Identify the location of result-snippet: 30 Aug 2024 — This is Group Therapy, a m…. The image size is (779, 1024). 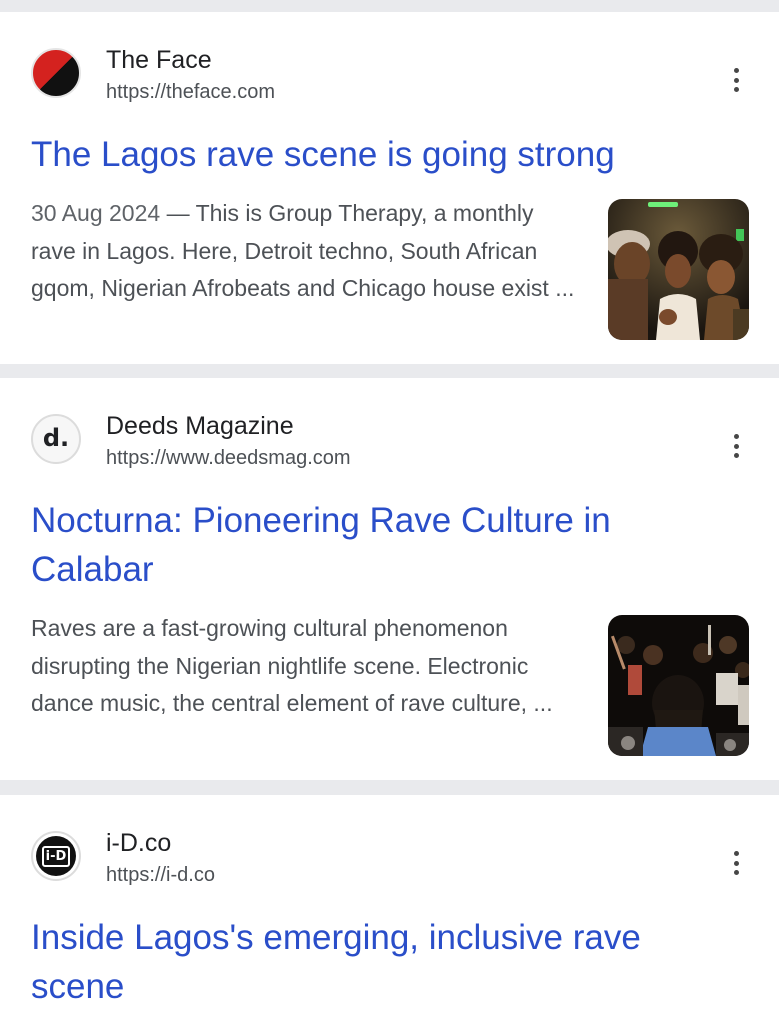
(303, 251).